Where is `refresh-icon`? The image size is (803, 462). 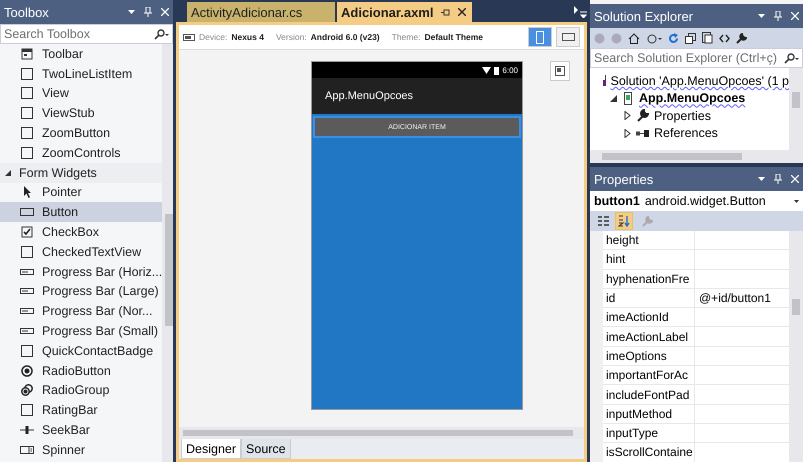
refresh-icon is located at coordinates (673, 38).